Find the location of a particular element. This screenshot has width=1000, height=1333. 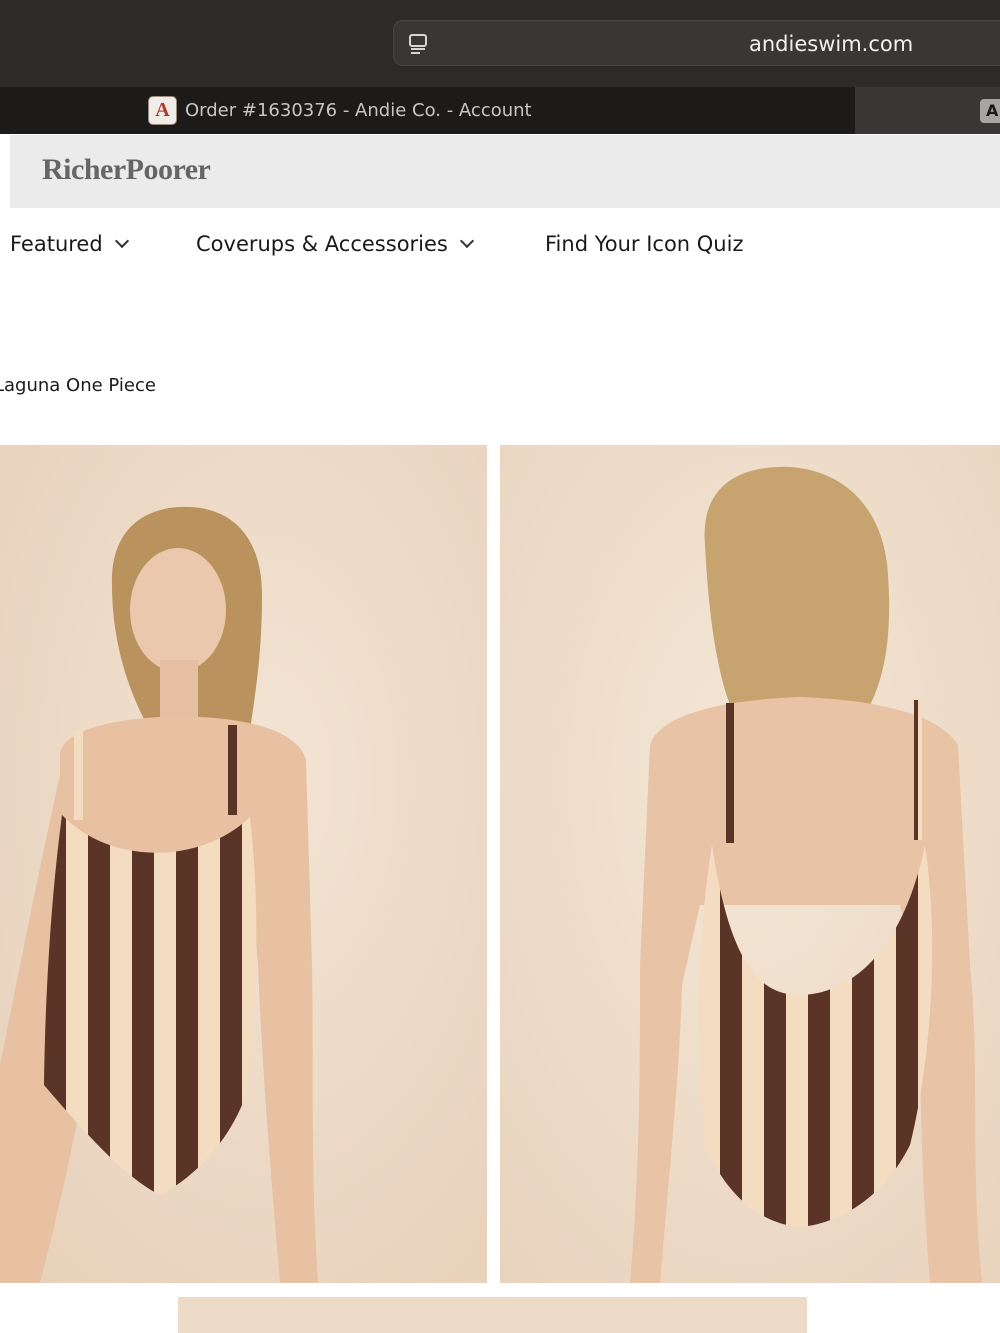

tab-order-account: A Order #1630376 - Andie Co. - Account is located at coordinates (427, 110).